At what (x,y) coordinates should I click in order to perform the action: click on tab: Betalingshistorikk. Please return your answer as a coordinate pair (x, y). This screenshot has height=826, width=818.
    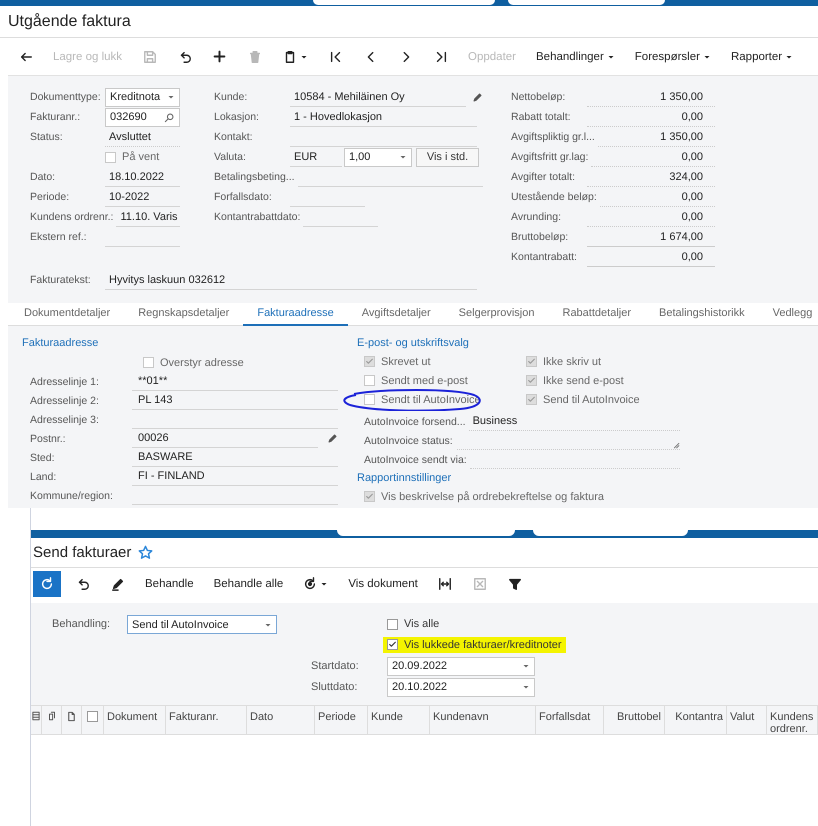
    Looking at the image, I should click on (702, 313).